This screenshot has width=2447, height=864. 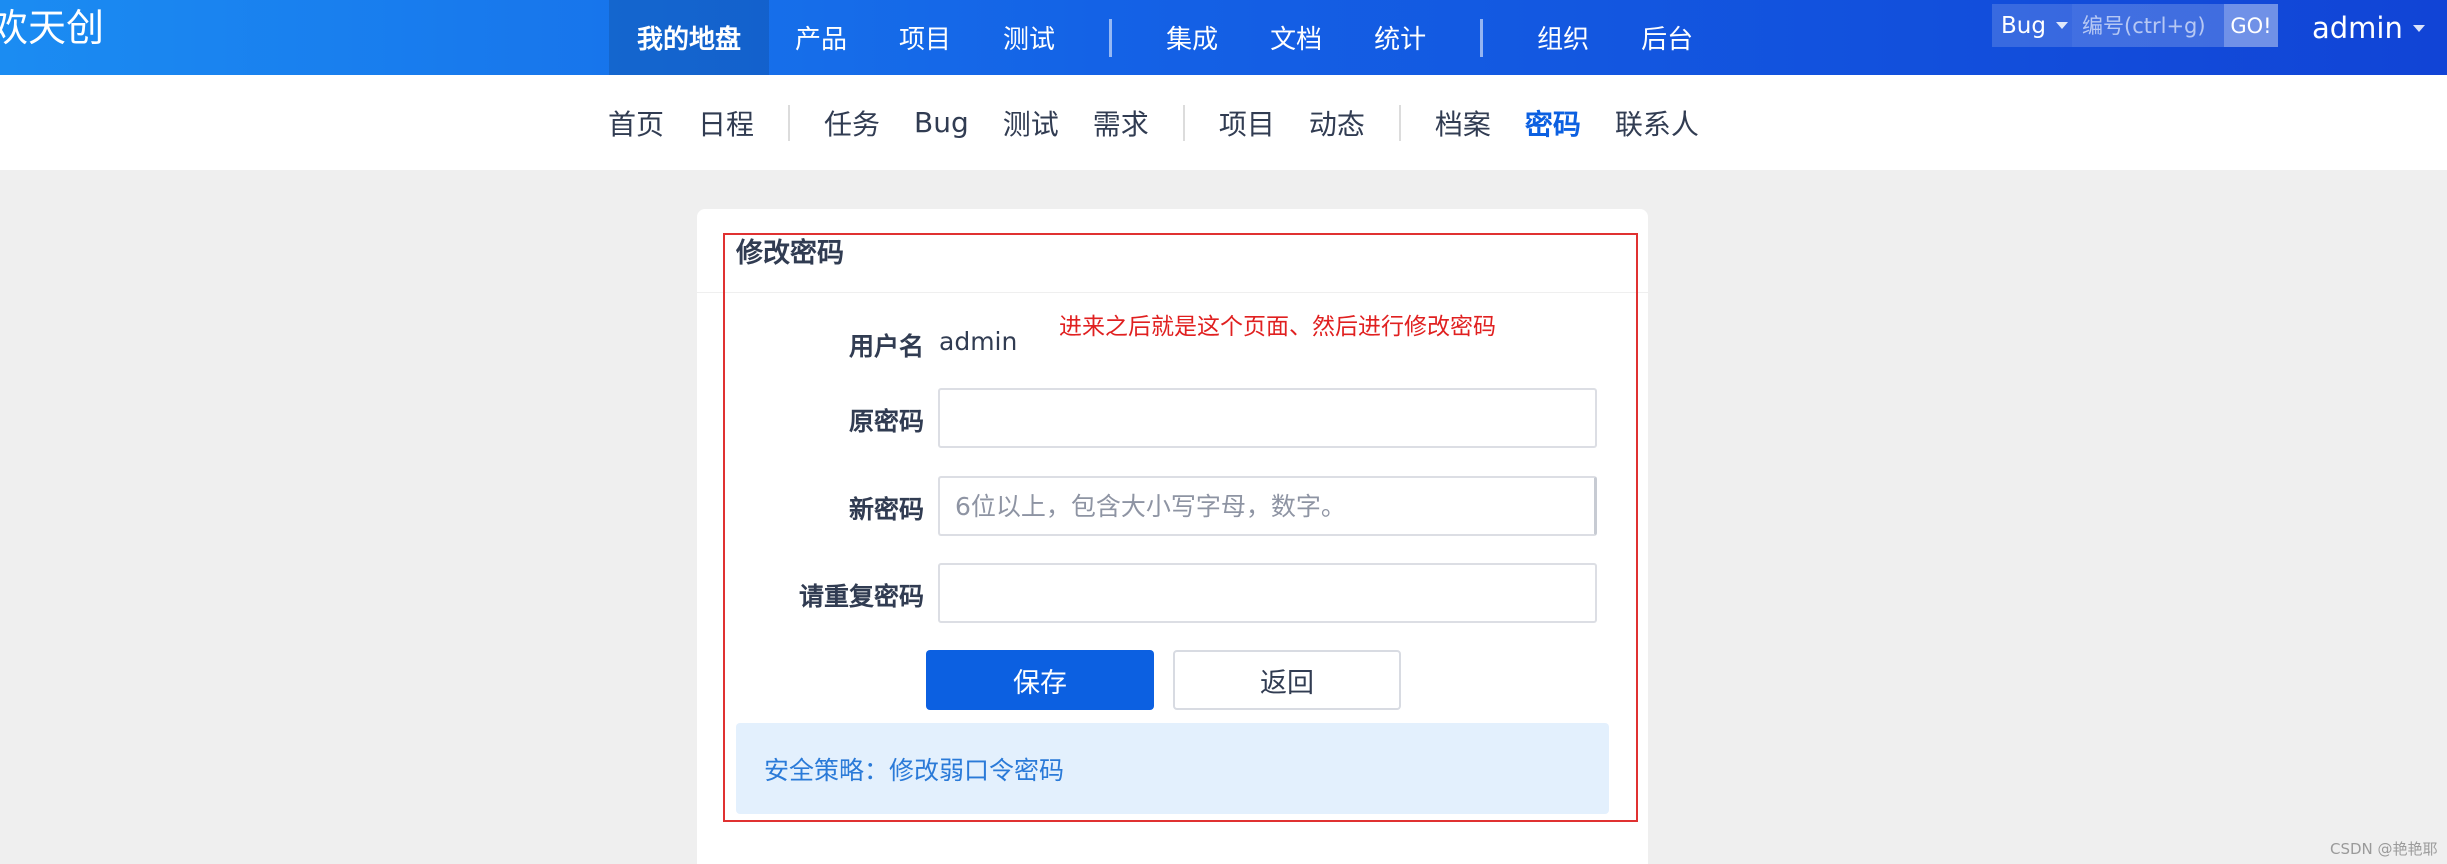 I want to click on panel-title: 修改密码, so click(x=790, y=253).